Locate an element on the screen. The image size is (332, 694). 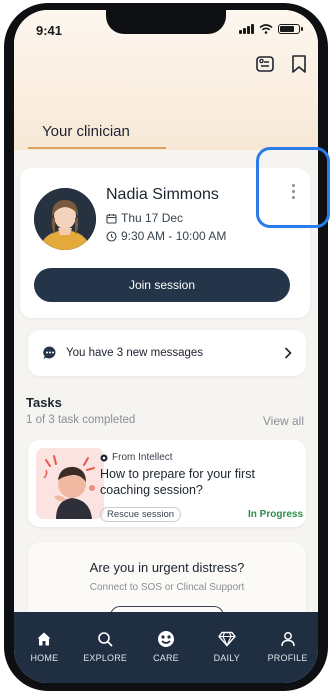
care-icon is located at coordinates (166, 639).